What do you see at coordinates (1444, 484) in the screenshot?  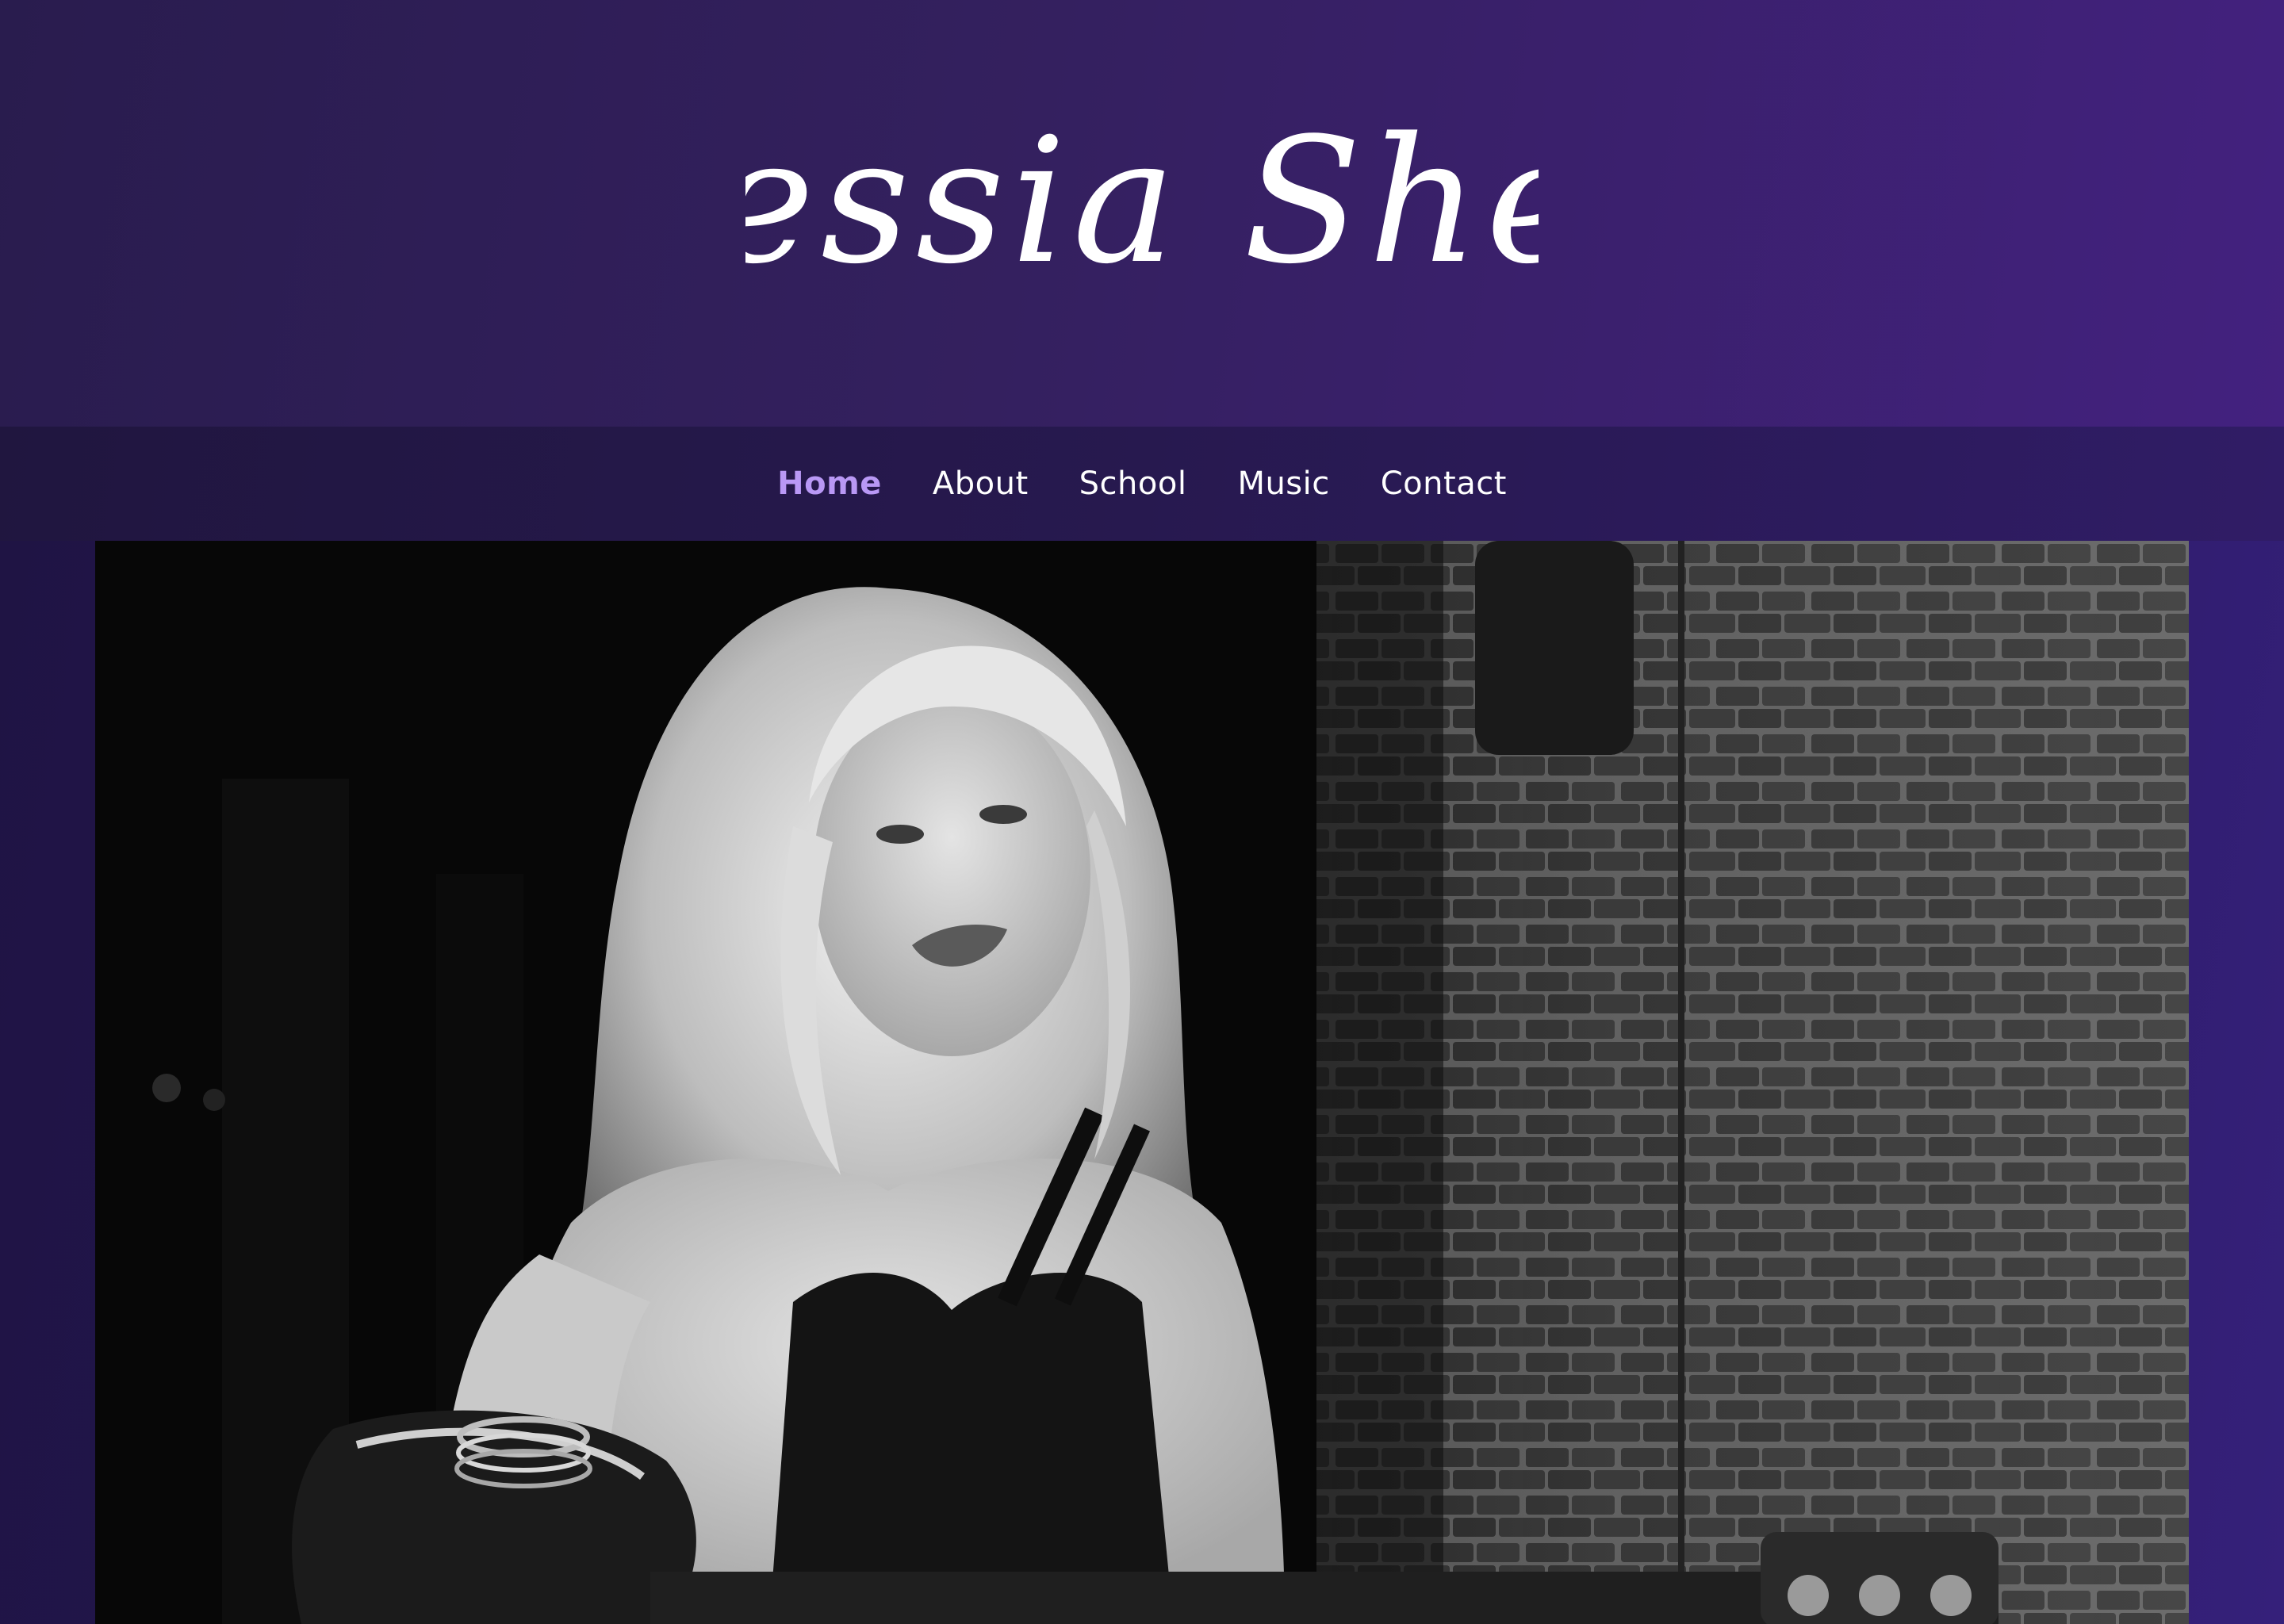 I see `nav-item-contact: Contact` at bounding box center [1444, 484].